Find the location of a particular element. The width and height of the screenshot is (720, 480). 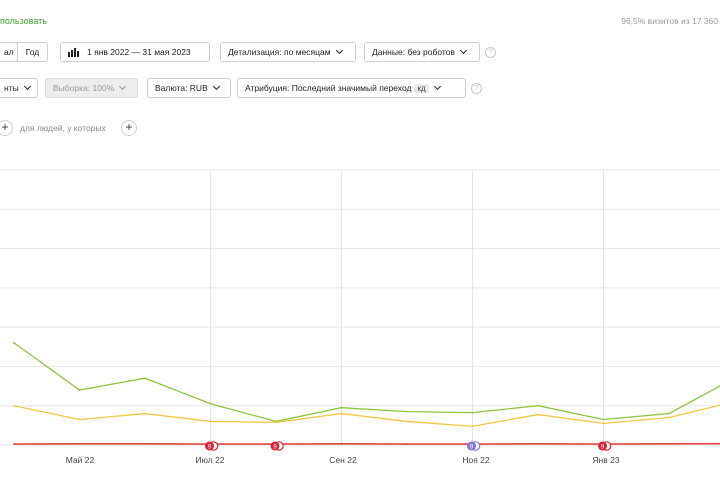

x-tick-label: Сен 22 is located at coordinates (343, 460).